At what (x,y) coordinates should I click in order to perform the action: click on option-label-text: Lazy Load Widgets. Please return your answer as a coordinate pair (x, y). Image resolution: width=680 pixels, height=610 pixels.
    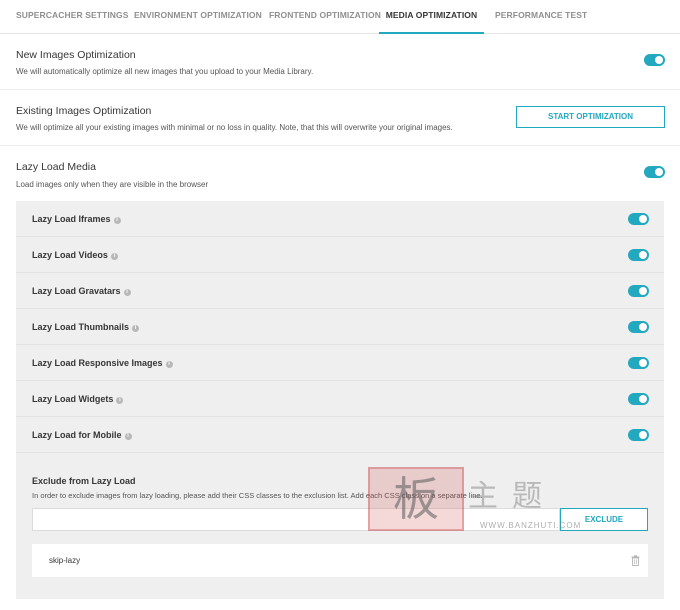
    Looking at the image, I should click on (73, 399).